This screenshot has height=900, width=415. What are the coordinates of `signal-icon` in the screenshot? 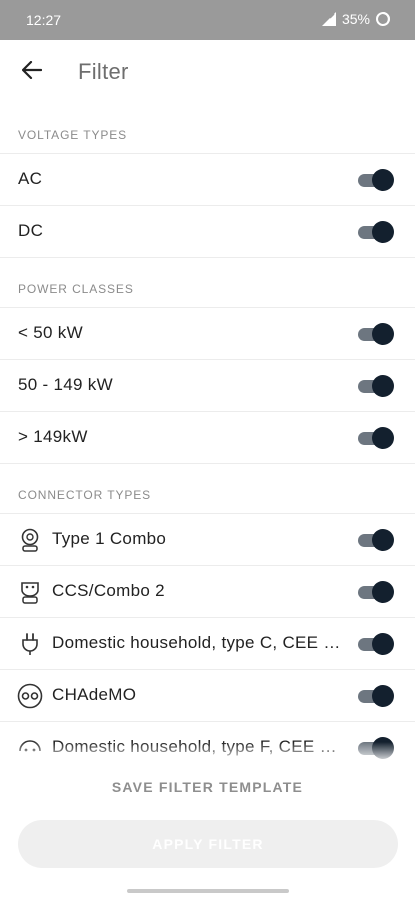 It's located at (329, 19).